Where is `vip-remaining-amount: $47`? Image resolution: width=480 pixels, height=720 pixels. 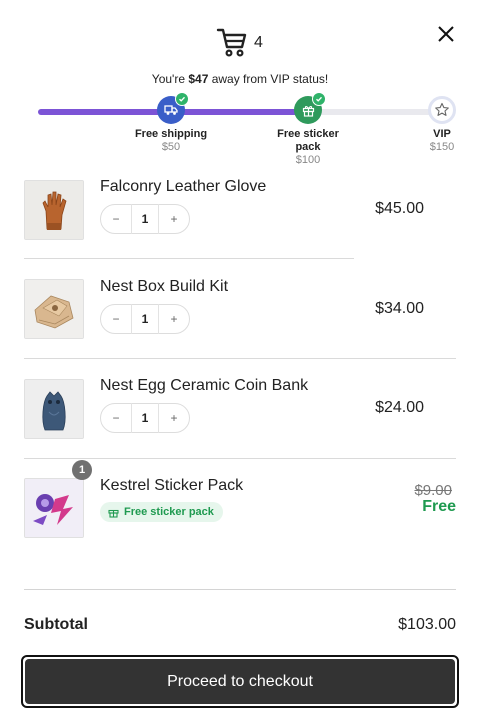 vip-remaining-amount: $47 is located at coordinates (198, 79).